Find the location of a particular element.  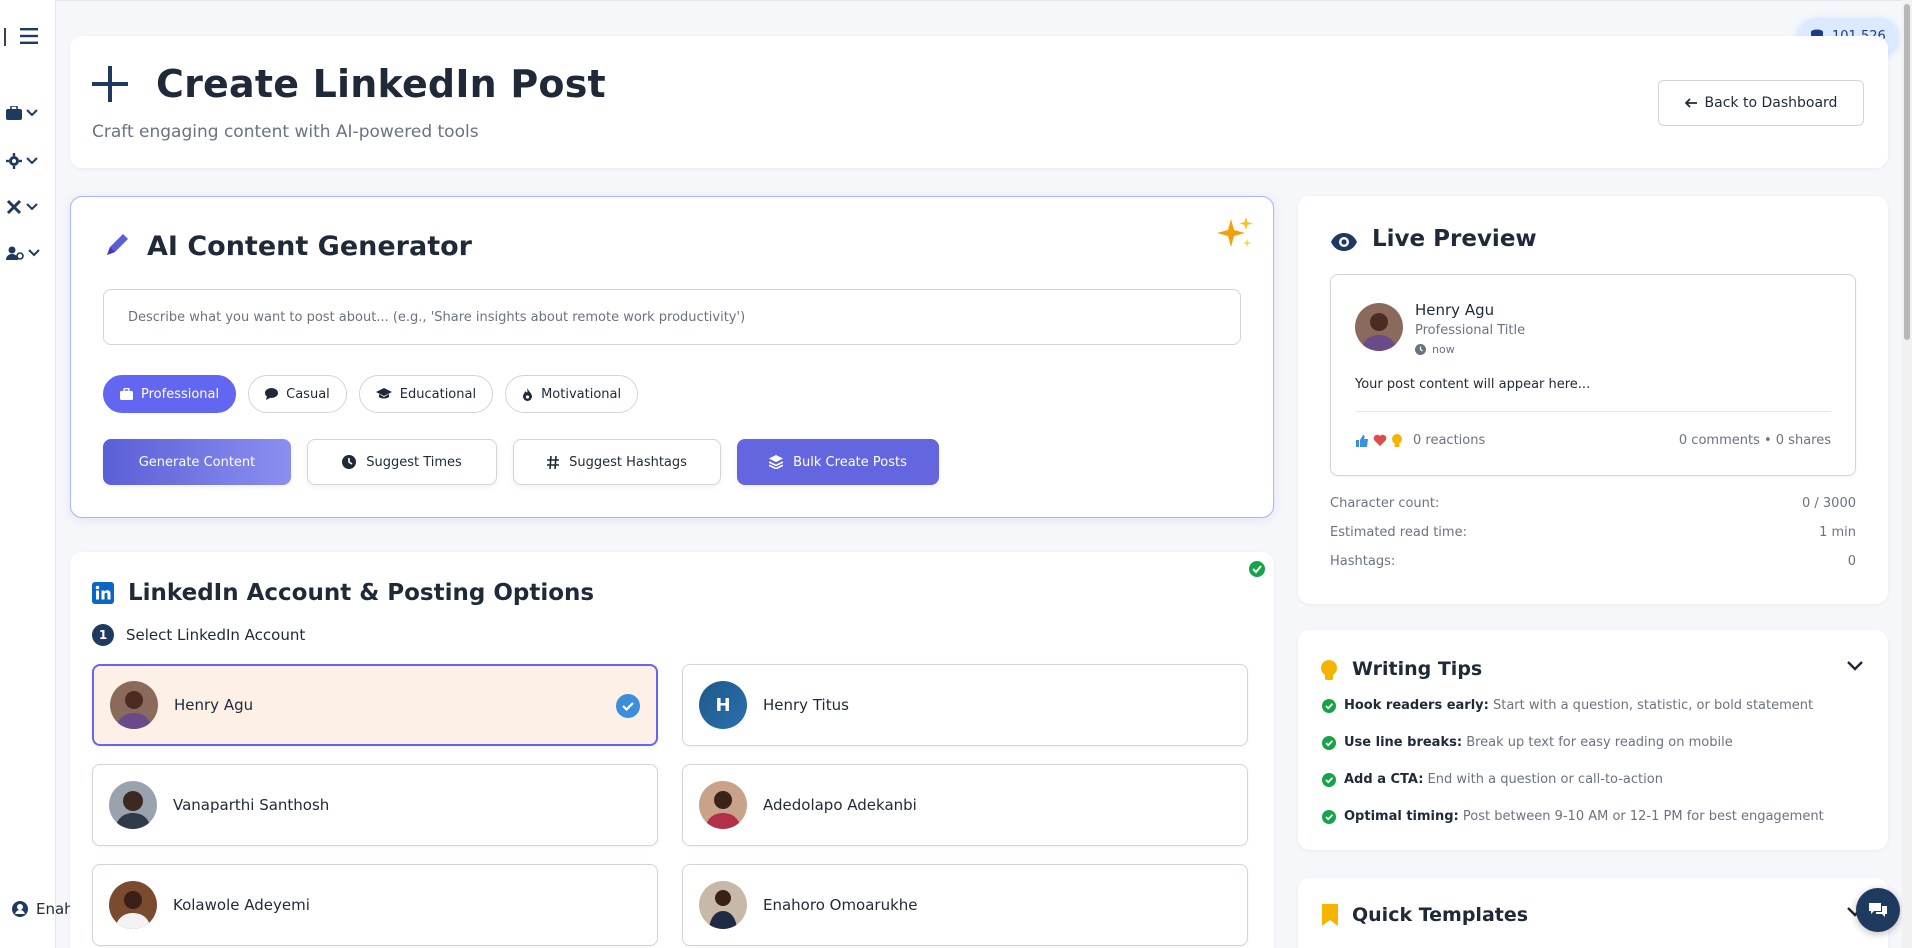

metric-value: 0 / 3000 is located at coordinates (1829, 503).